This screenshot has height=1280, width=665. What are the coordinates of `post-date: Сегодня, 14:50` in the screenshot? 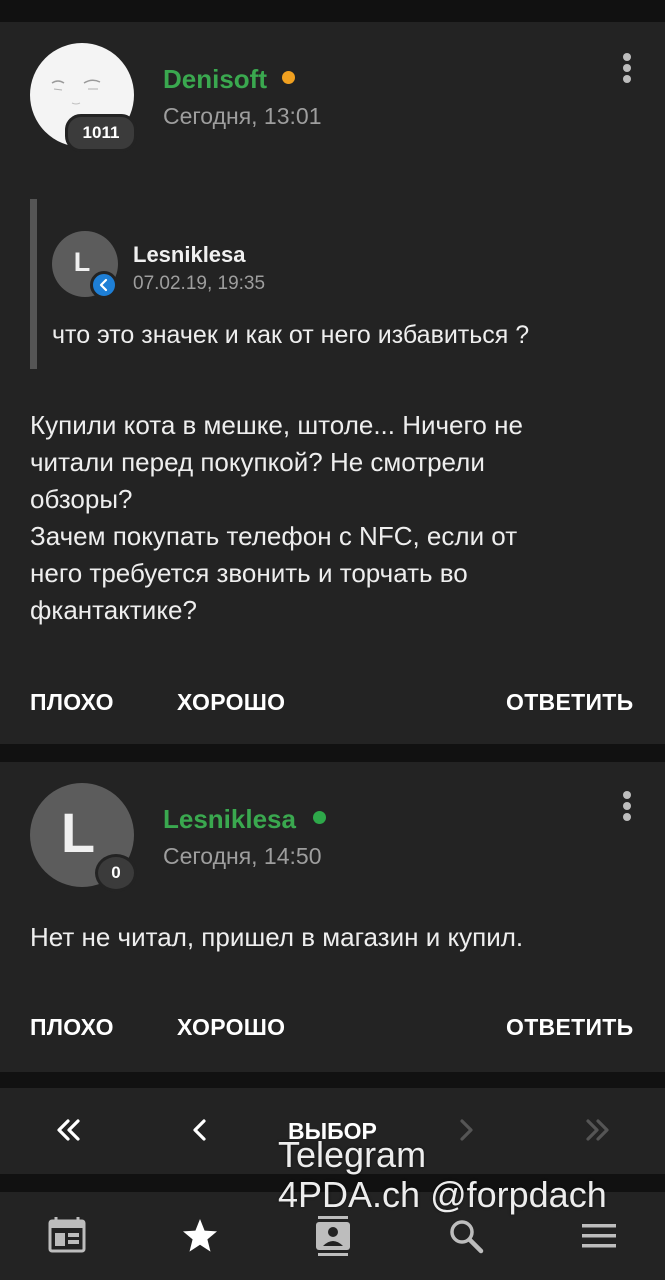 It's located at (242, 856).